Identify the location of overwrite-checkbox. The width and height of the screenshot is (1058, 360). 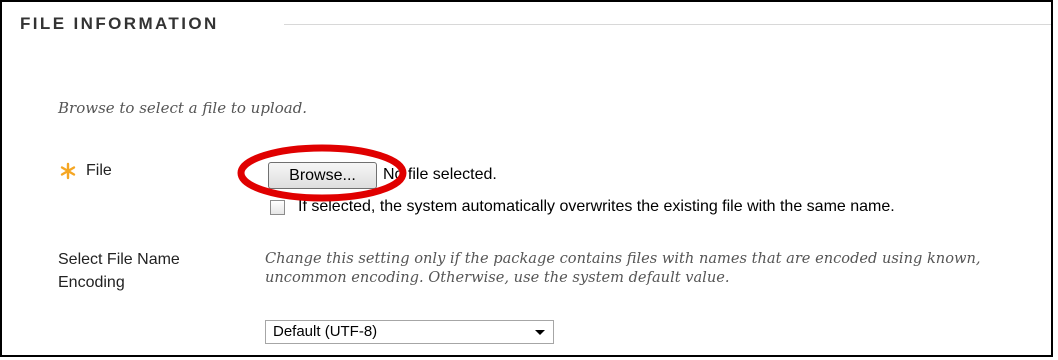
(277, 207).